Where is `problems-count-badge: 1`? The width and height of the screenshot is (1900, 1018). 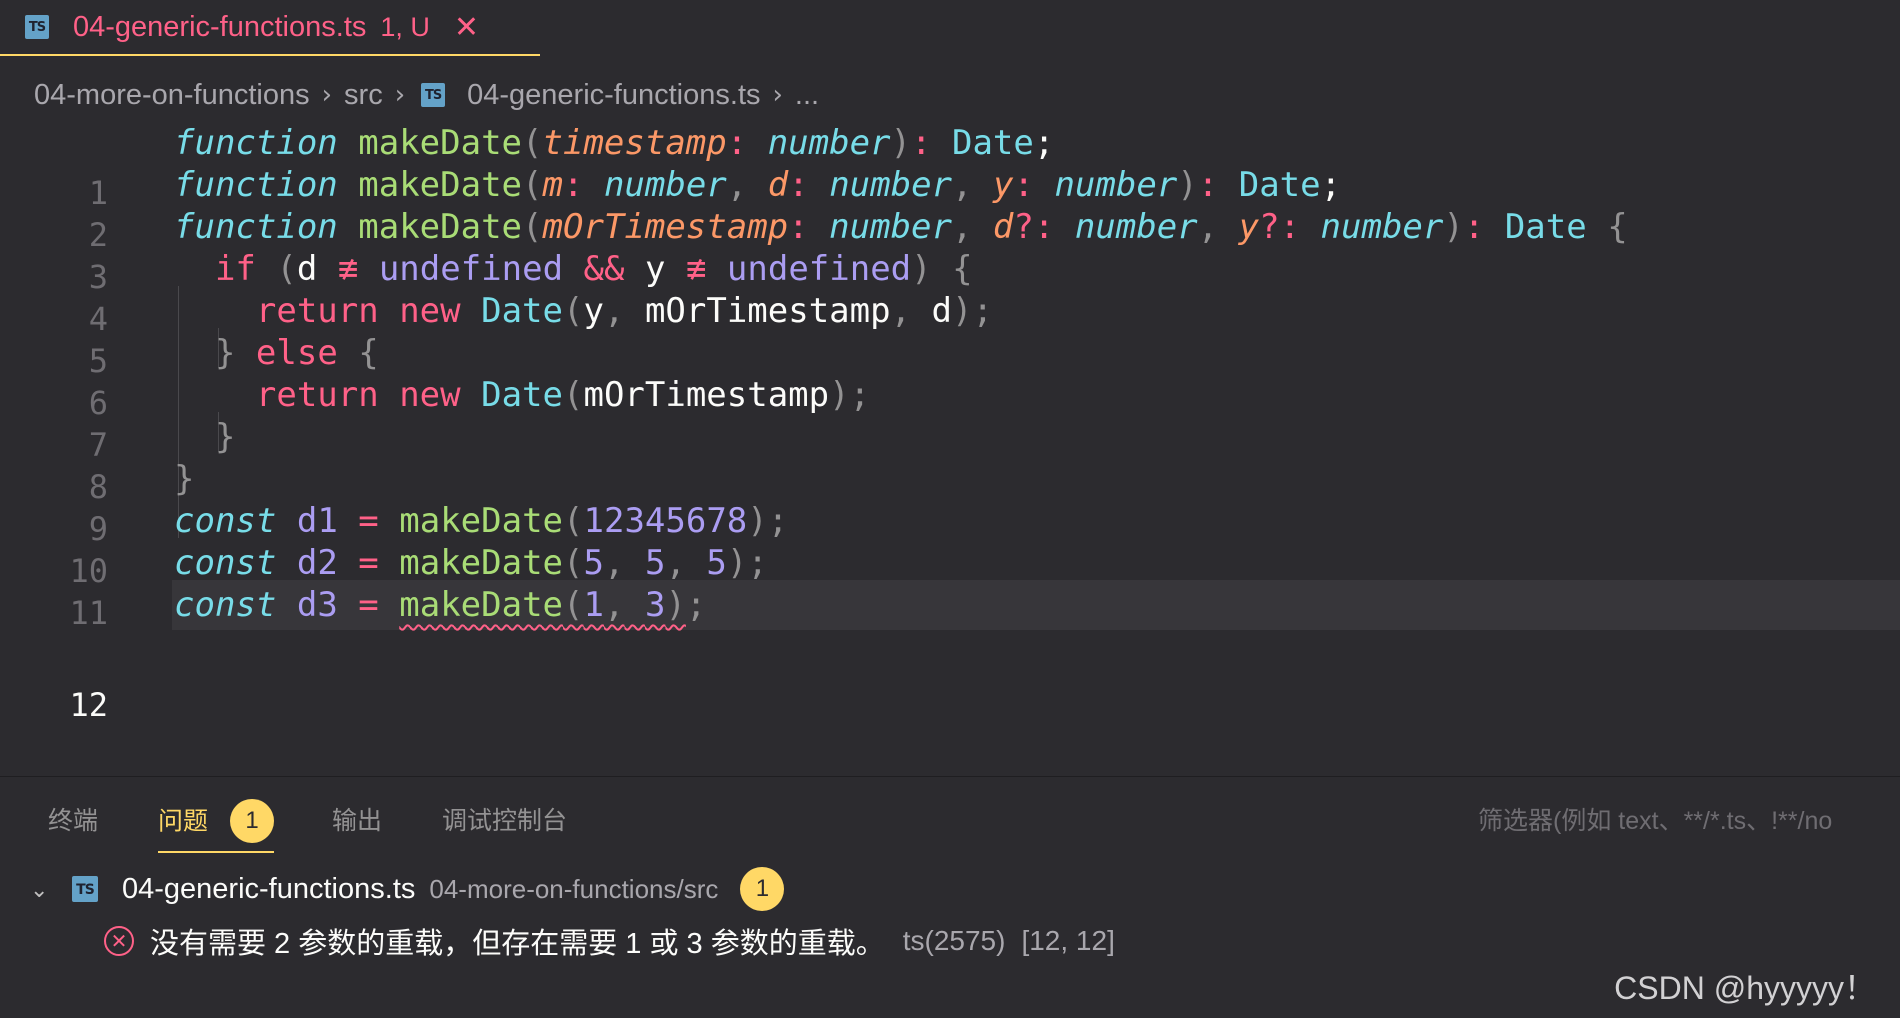 problems-count-badge: 1 is located at coordinates (252, 821).